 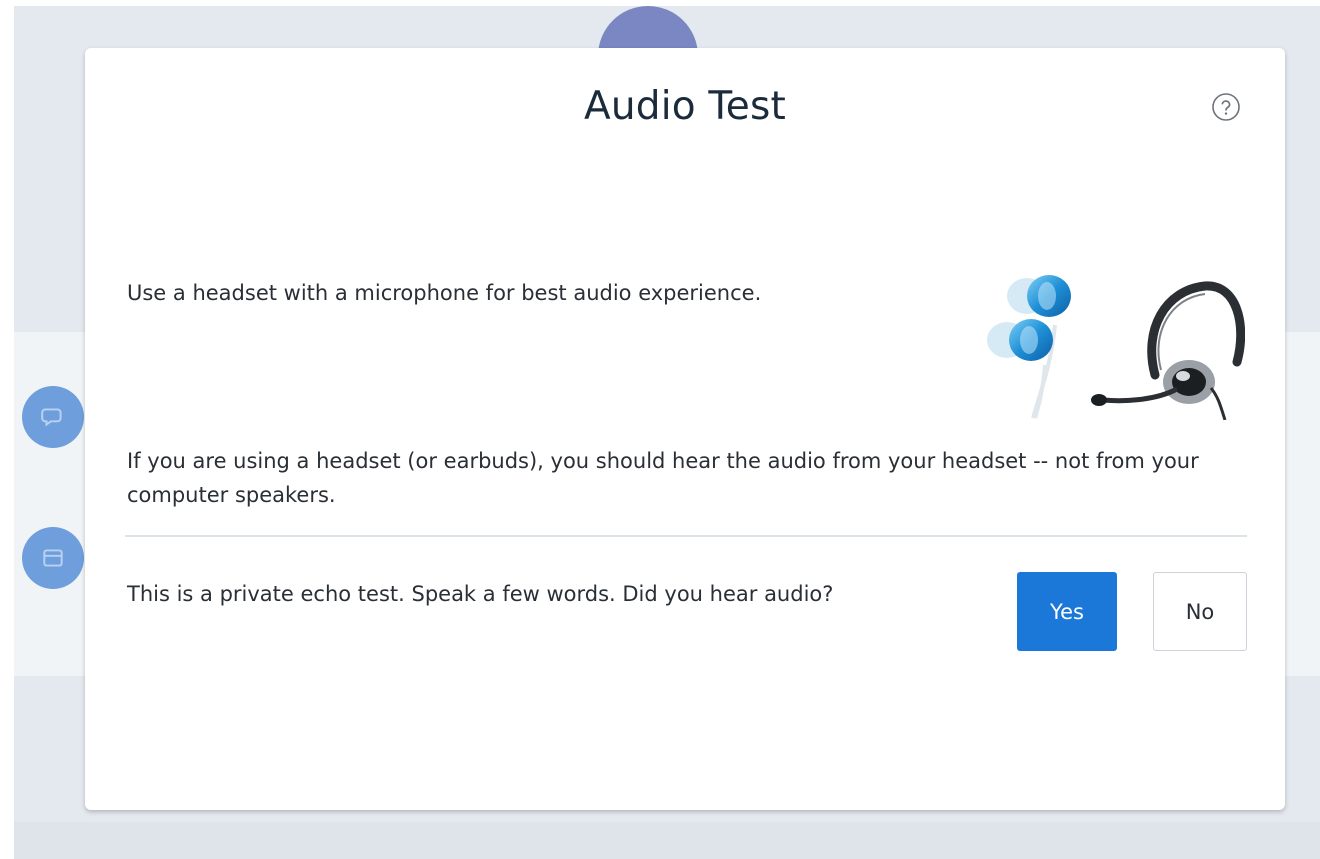 I want to click on help-button, so click(x=1226, y=107).